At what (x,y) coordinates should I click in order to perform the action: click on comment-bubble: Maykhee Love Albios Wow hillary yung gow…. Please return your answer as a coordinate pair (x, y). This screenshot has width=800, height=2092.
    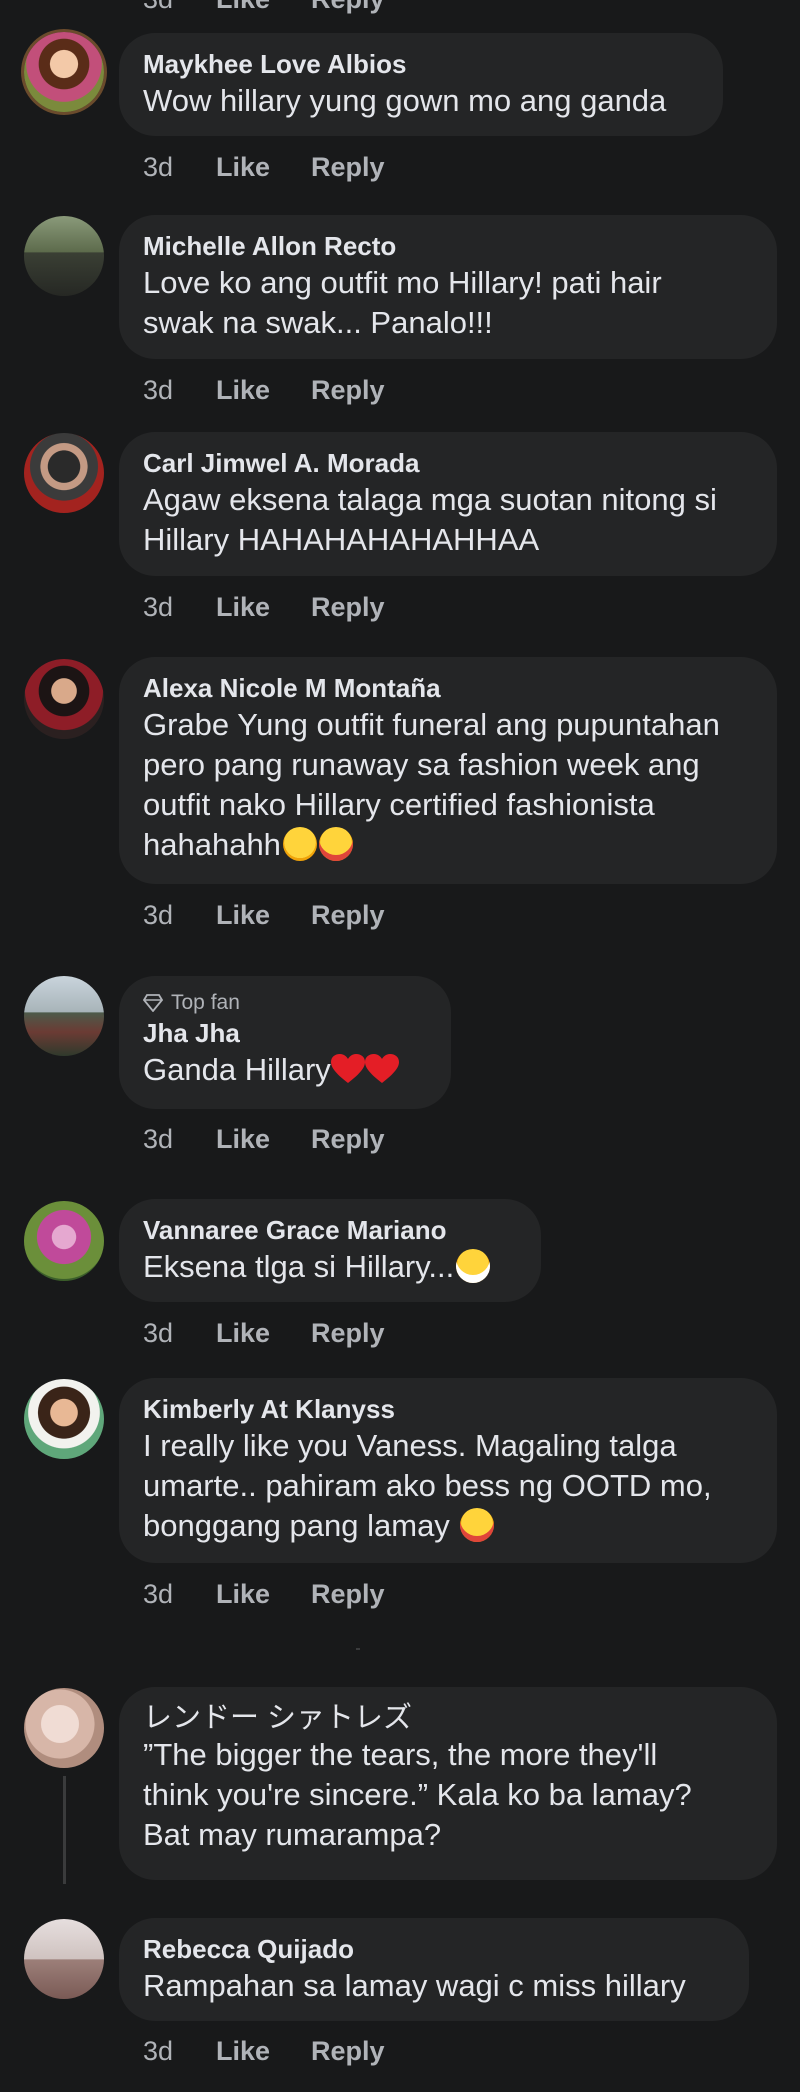
    Looking at the image, I should click on (421, 84).